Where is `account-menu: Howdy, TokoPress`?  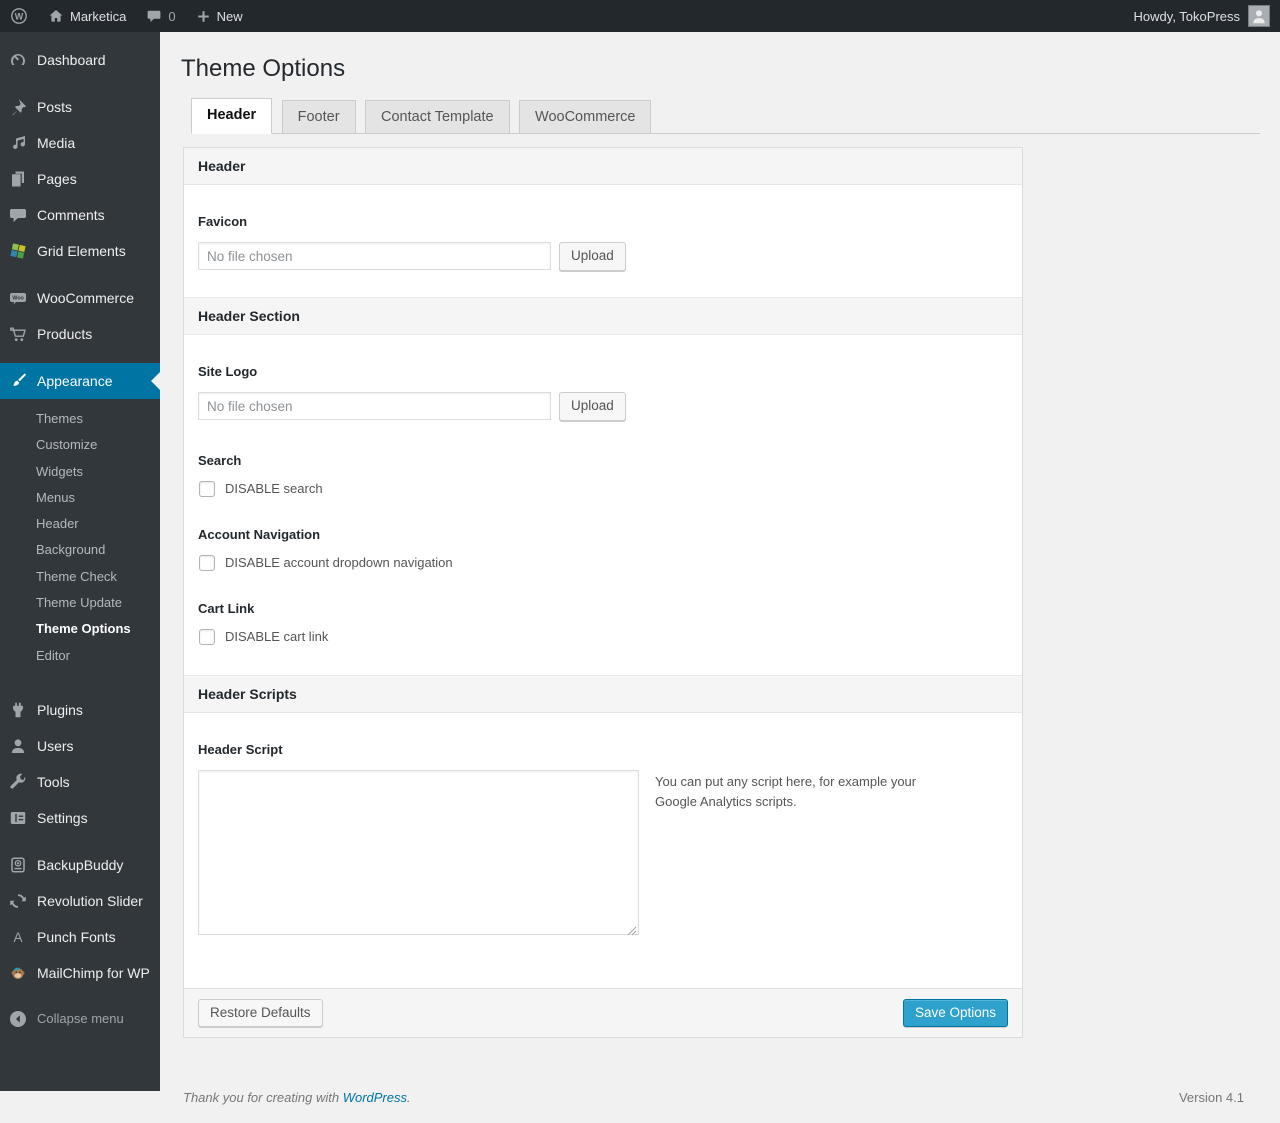
account-menu: Howdy, TokoPress is located at coordinates (1202, 16).